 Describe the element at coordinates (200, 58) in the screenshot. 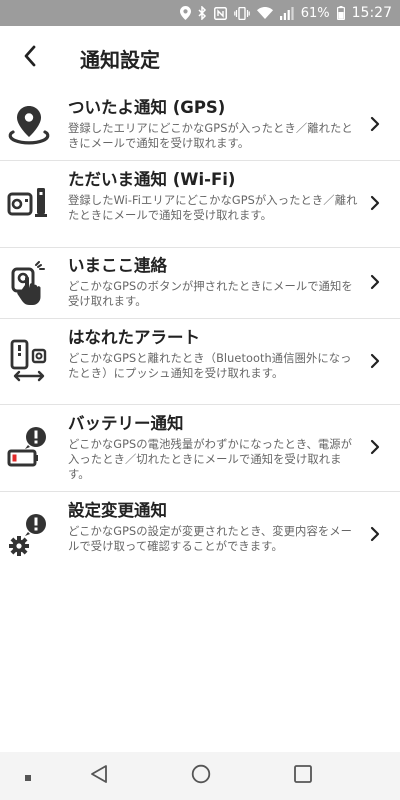

I see `app-header: 通知設定` at that location.